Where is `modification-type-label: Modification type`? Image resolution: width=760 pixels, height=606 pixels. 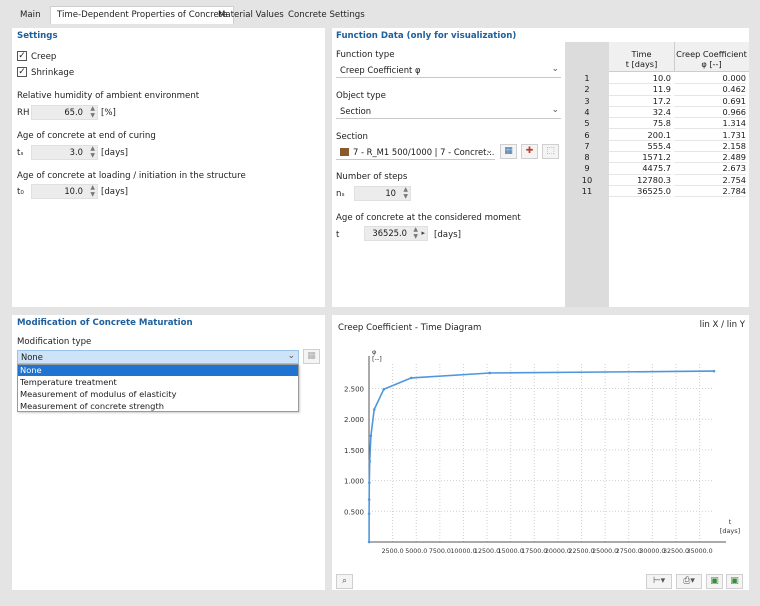
modification-type-label: Modification type is located at coordinates (54, 342).